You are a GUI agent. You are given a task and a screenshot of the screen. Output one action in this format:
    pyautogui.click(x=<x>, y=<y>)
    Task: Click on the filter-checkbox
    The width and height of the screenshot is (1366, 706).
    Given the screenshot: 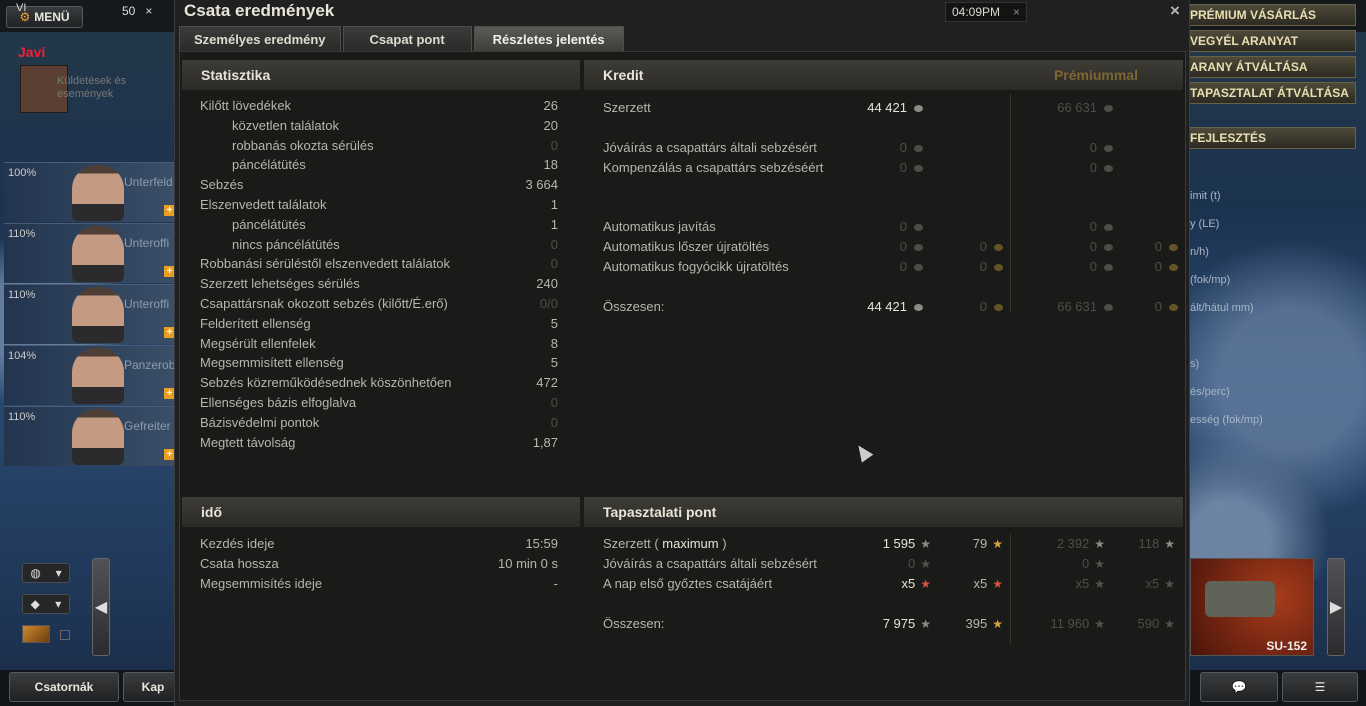 What is the action you would take?
    pyautogui.click(x=65, y=635)
    